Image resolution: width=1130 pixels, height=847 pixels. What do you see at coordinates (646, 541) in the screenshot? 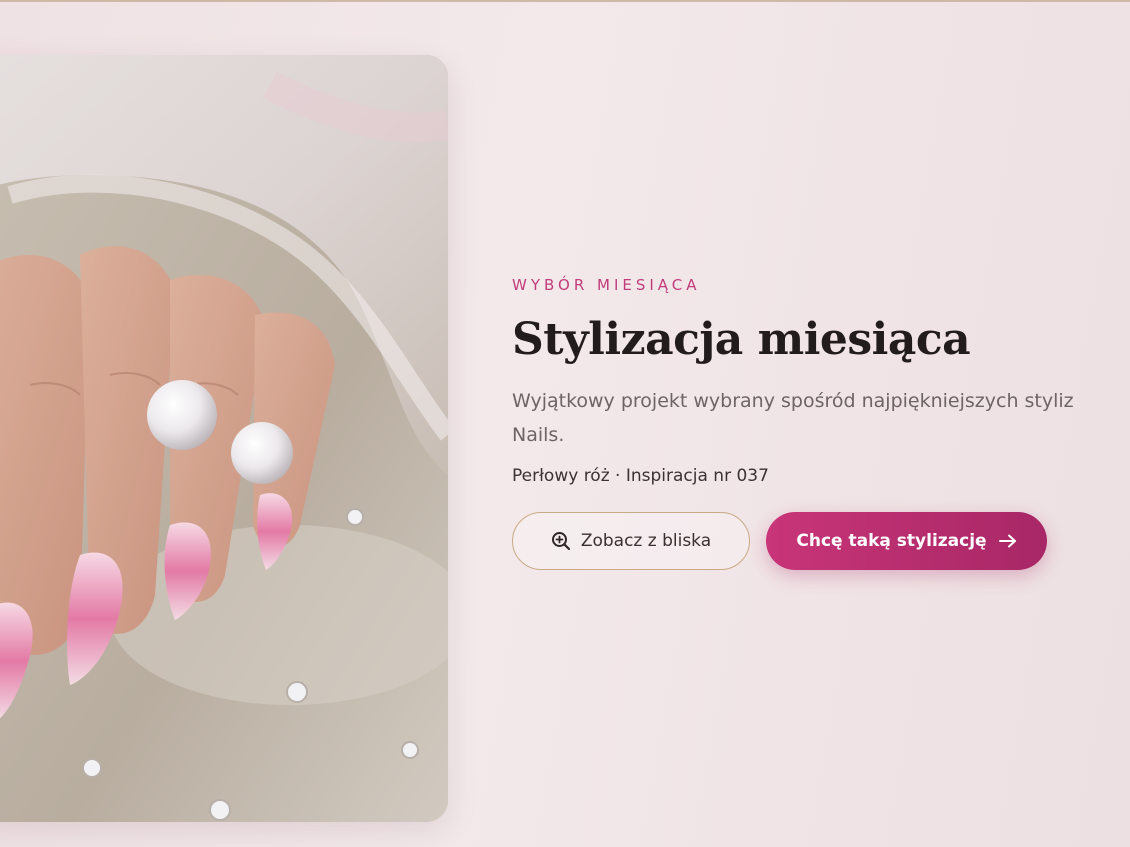
I see `zoom-button-label: Zobacz z bliska` at bounding box center [646, 541].